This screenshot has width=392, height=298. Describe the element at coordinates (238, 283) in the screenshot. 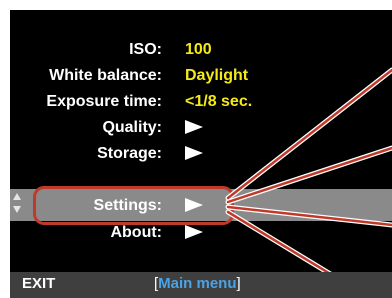

I see `bracket-close: ]` at that location.